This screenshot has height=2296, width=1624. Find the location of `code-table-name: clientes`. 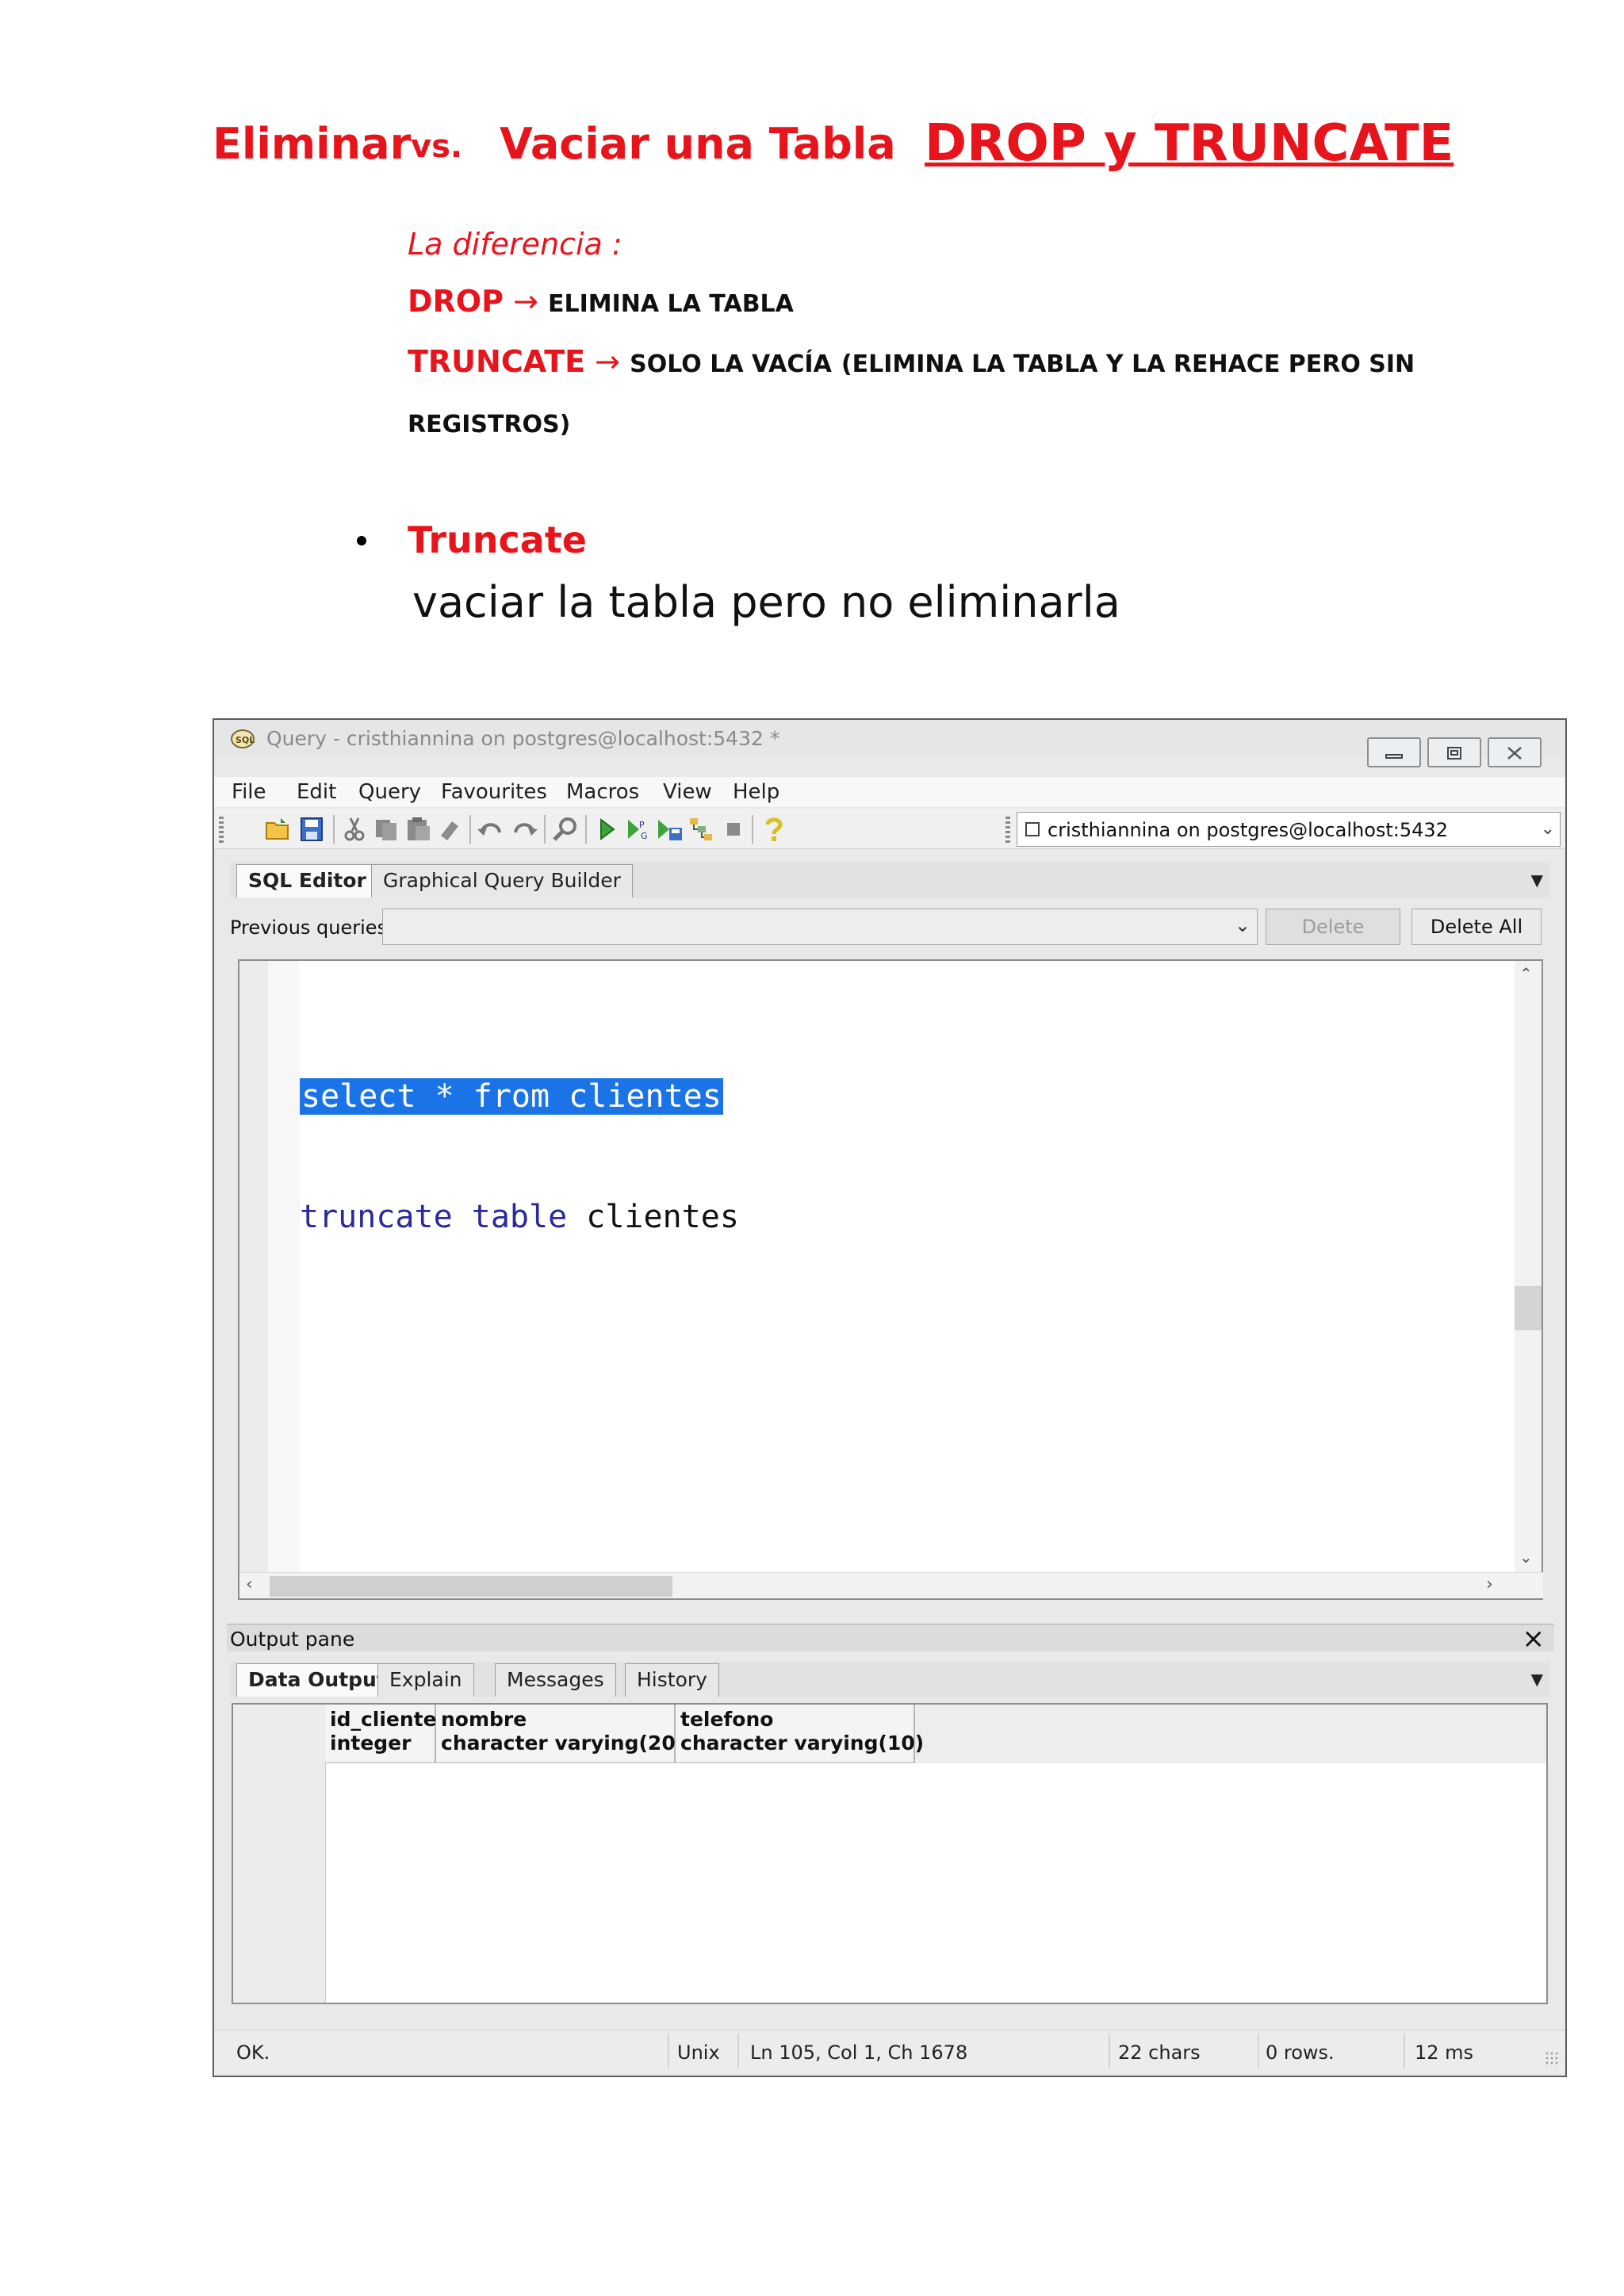

code-table-name: clientes is located at coordinates (636, 1097).